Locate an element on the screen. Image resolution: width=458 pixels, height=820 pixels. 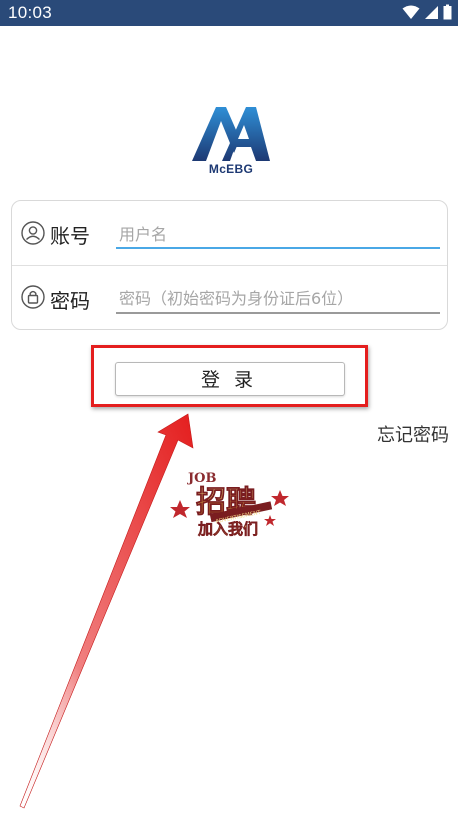
logo-text: McEBG is located at coordinates (231, 169).